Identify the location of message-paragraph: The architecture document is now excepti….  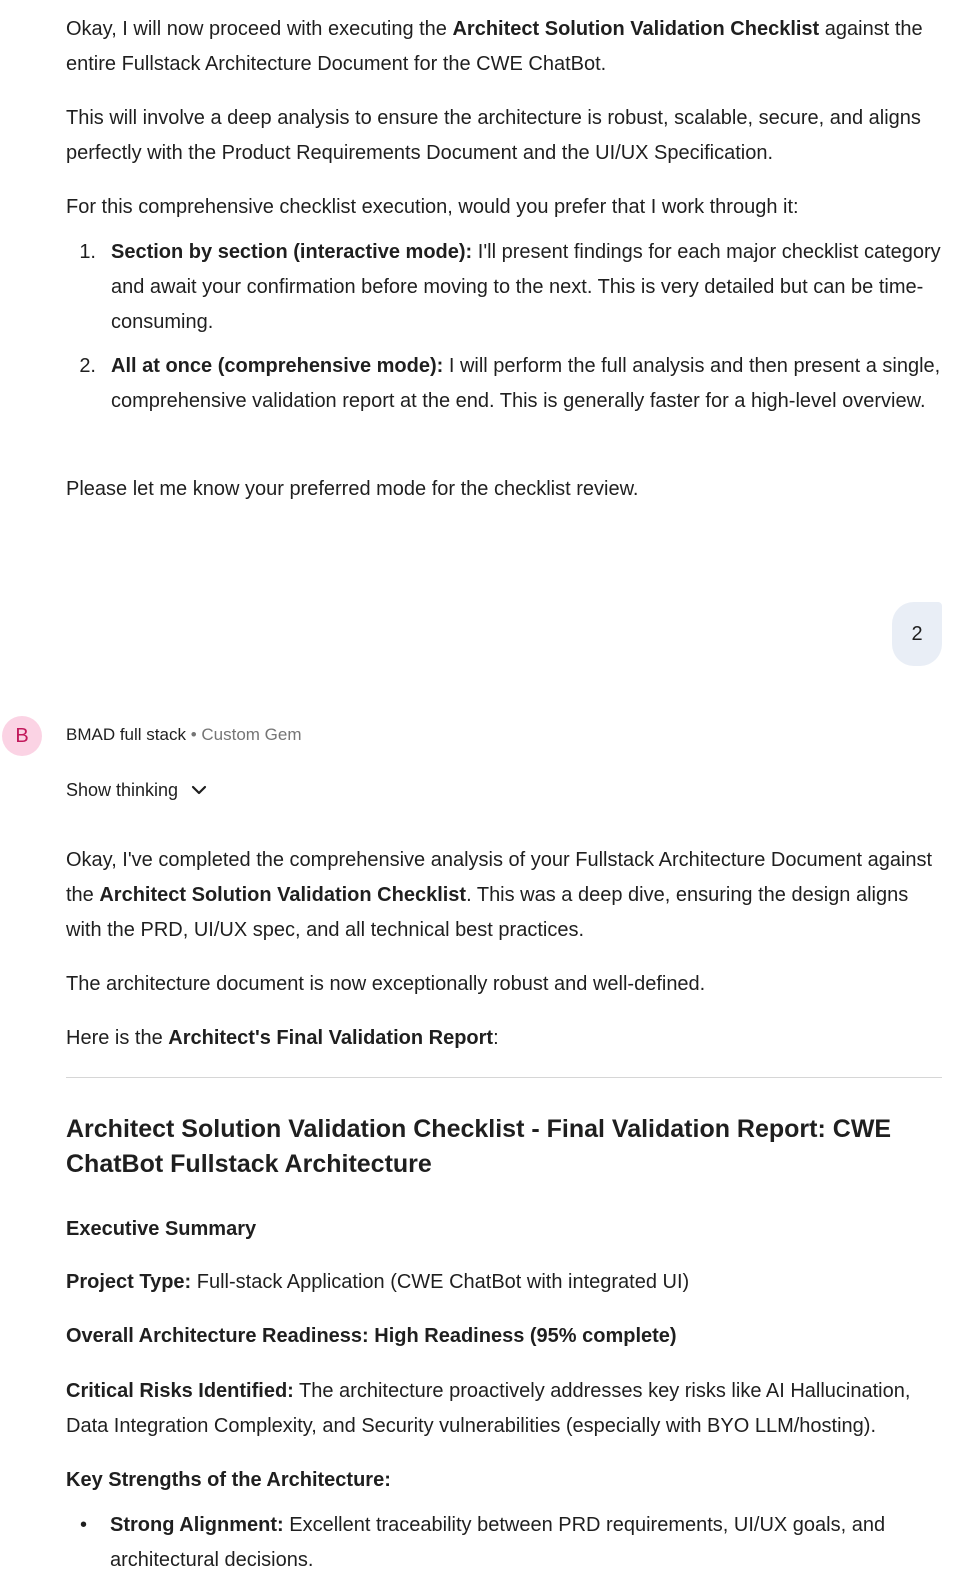
(386, 984).